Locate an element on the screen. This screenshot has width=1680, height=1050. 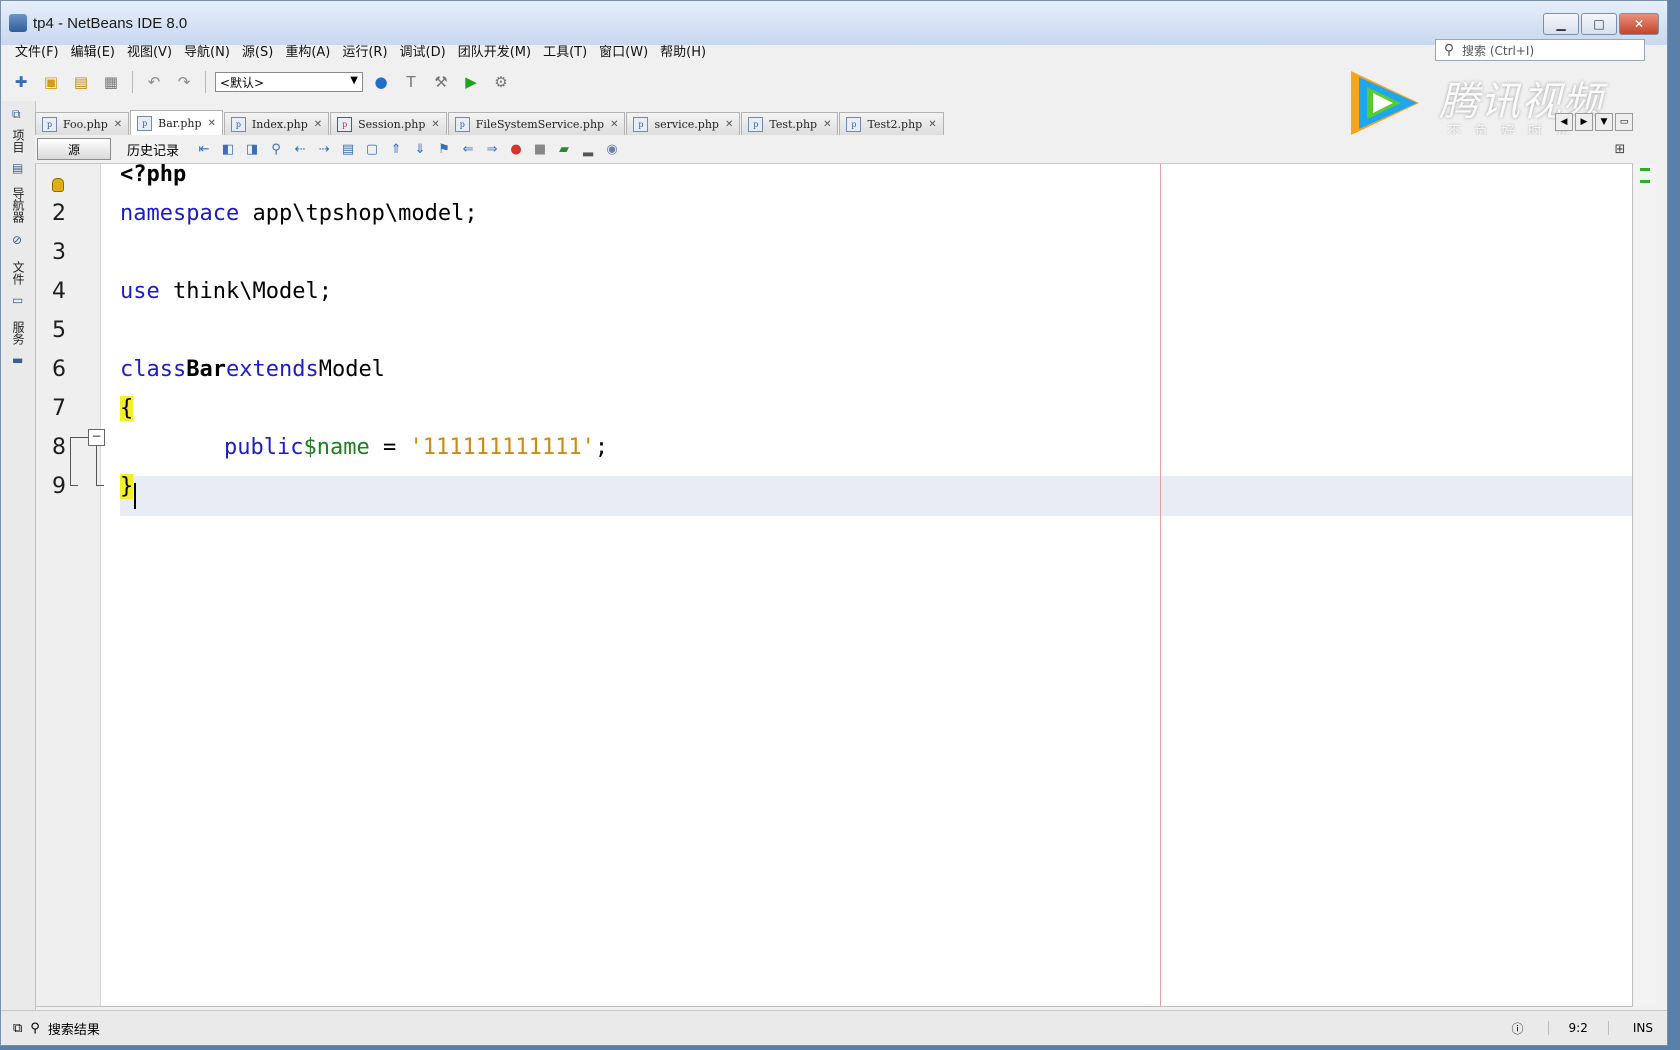
menu-window: 窗口(W) is located at coordinates (623, 50).